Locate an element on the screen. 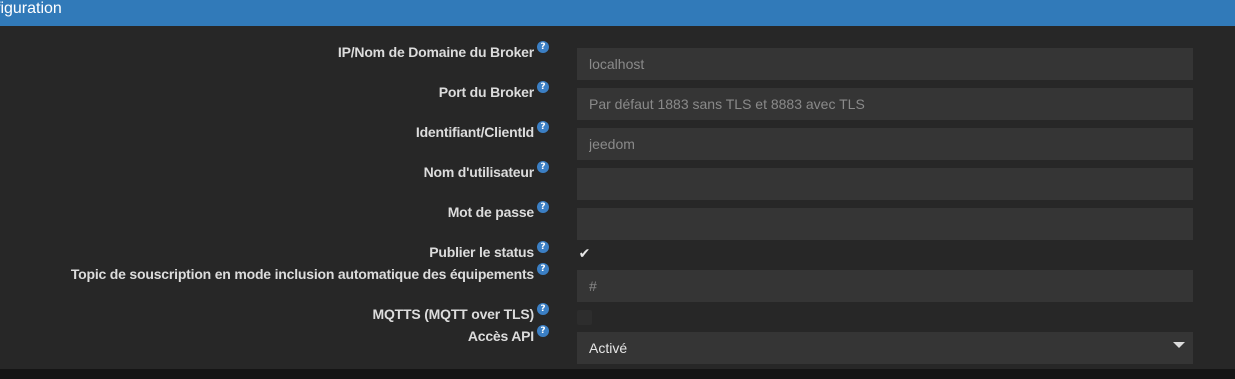 The width and height of the screenshot is (1235, 379). client-id-input is located at coordinates (885, 144).